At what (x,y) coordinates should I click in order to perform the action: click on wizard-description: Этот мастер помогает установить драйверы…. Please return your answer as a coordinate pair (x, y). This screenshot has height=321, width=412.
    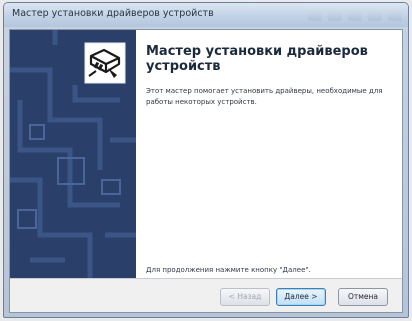
    Looking at the image, I should click on (264, 96).